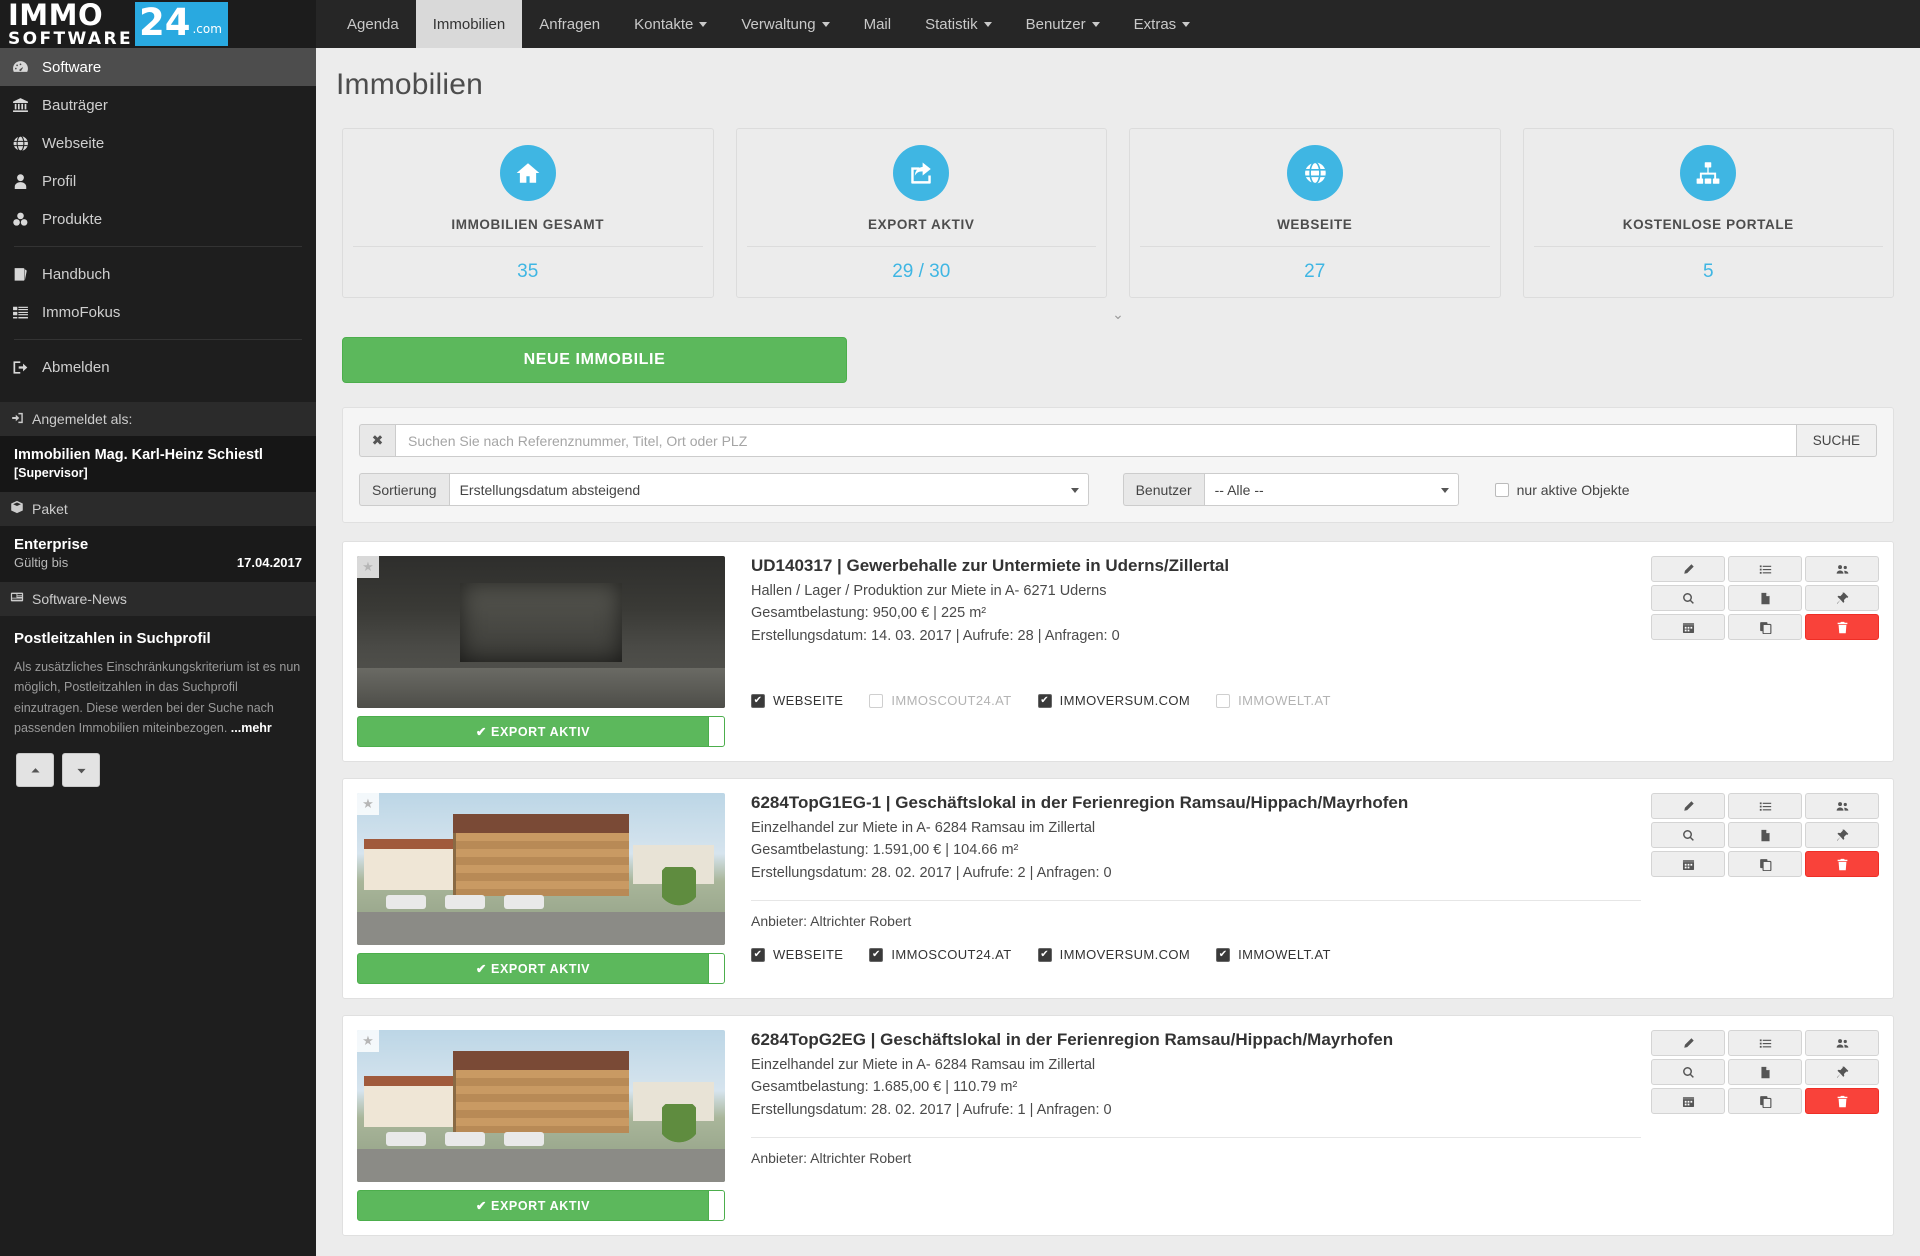  I want to click on stat-card-kostenlose-portale: KOSTENLOSE PORTALE 5, so click(1708, 213).